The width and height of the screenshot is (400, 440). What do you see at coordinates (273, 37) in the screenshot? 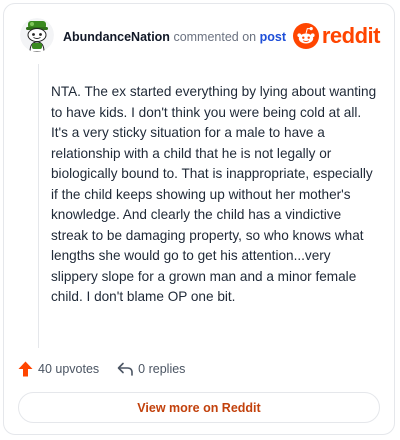
I see `post-link: post` at bounding box center [273, 37].